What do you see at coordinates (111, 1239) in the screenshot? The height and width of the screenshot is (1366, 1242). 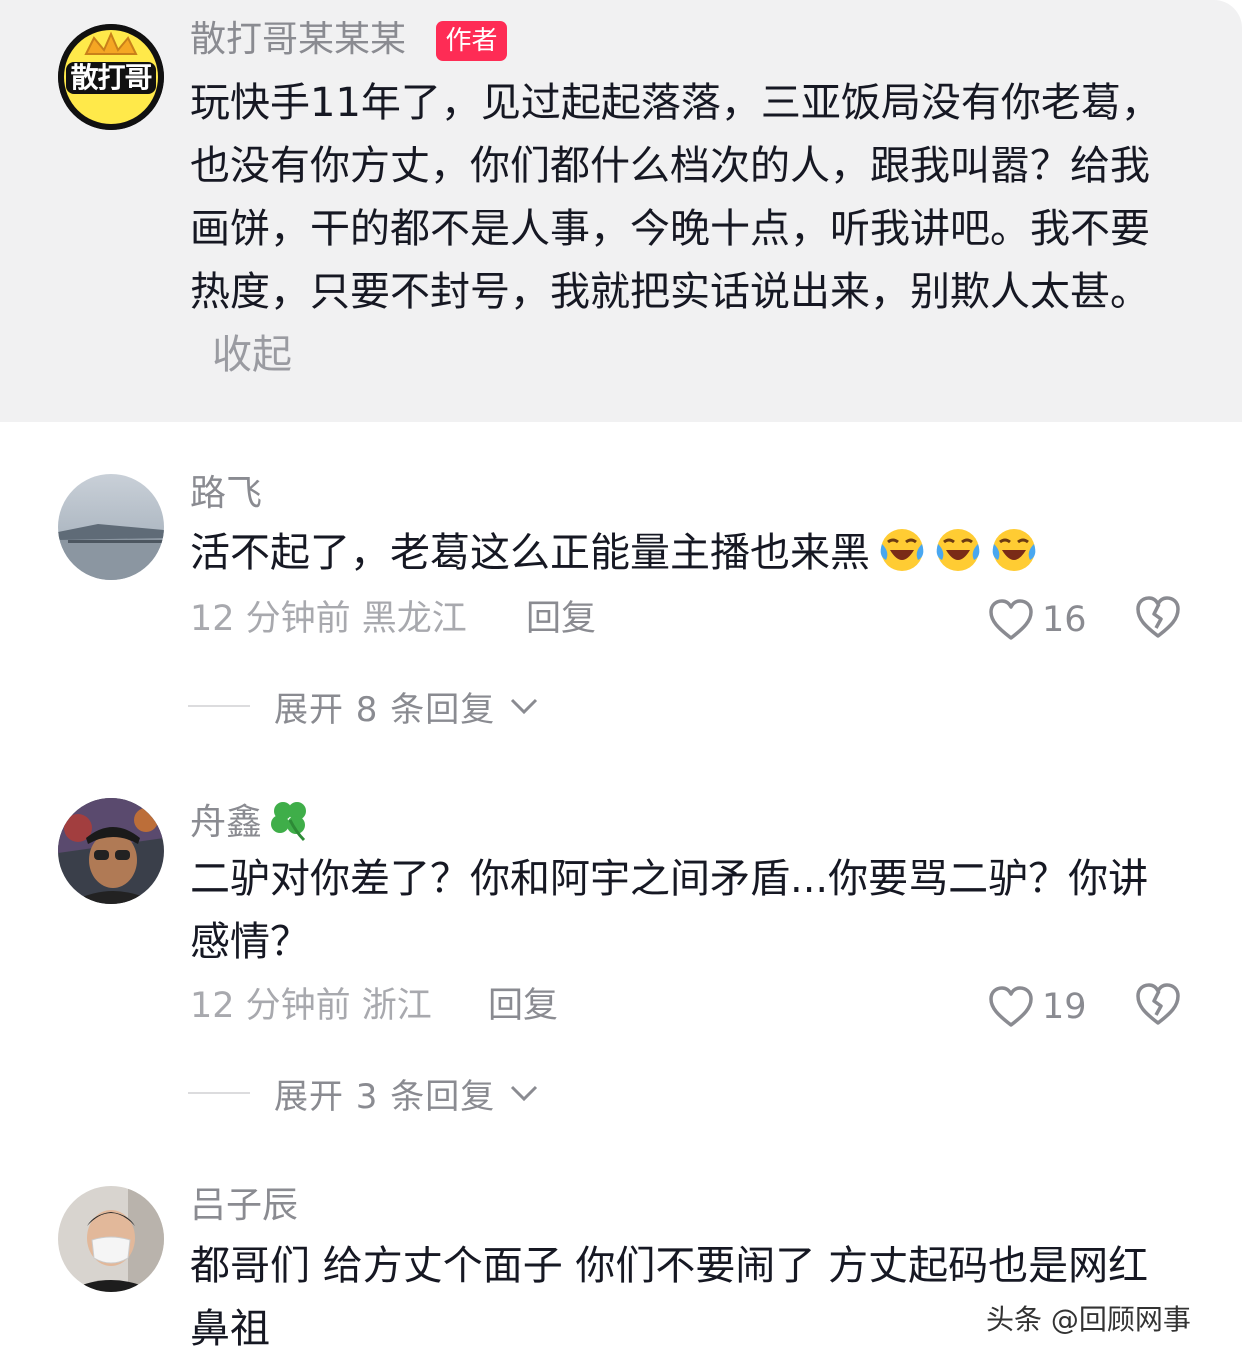 I see `avatar-lvzichen` at bounding box center [111, 1239].